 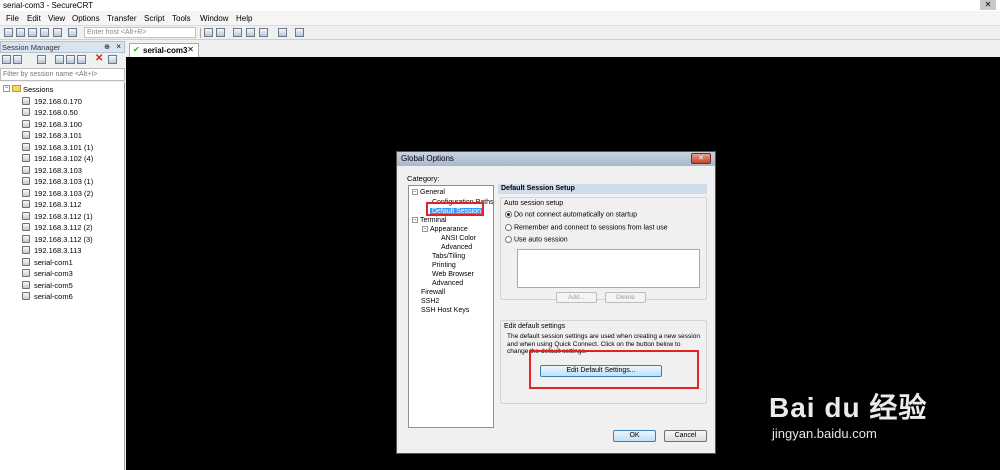 I want to click on quick-connect-icon, so click(x=20, y=32).